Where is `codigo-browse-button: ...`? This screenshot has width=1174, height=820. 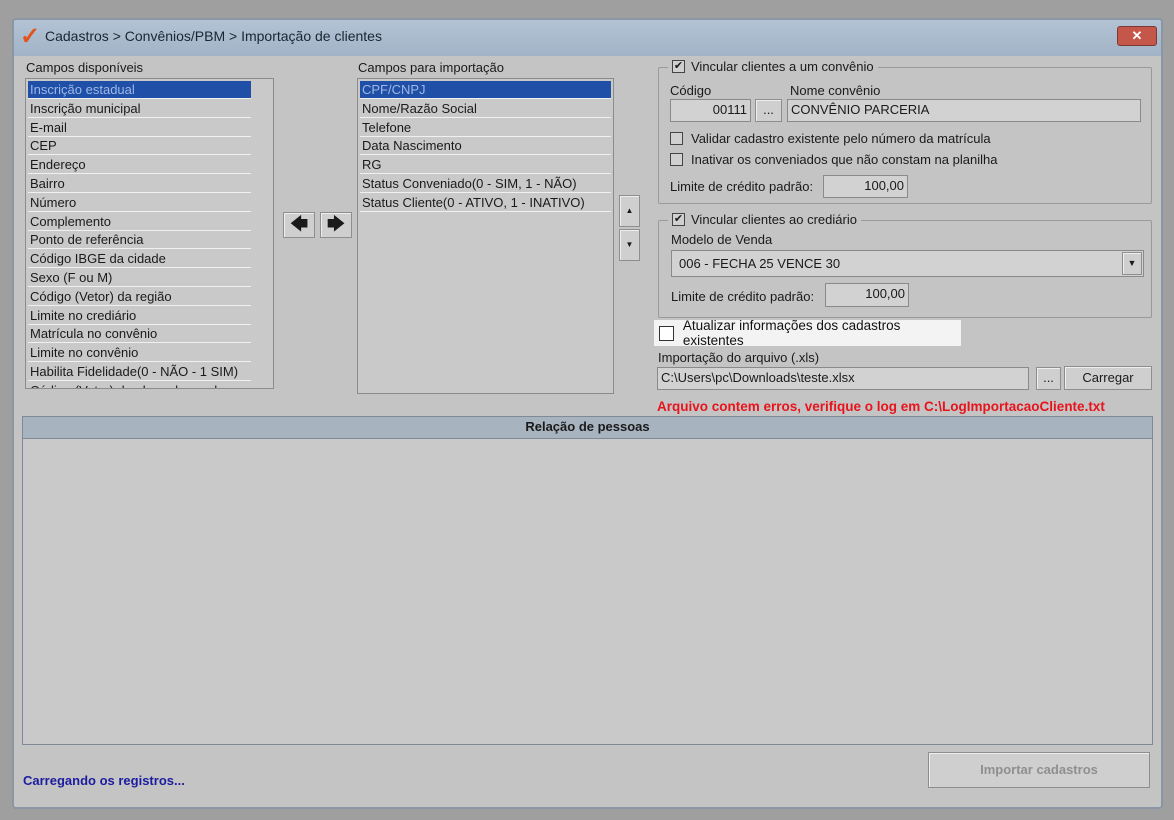 codigo-browse-button: ... is located at coordinates (768, 110).